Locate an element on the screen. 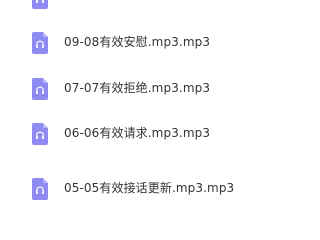 The width and height of the screenshot is (320, 240). file-name: 07-07有效拒绝.mp3.mp3 is located at coordinates (137, 88).